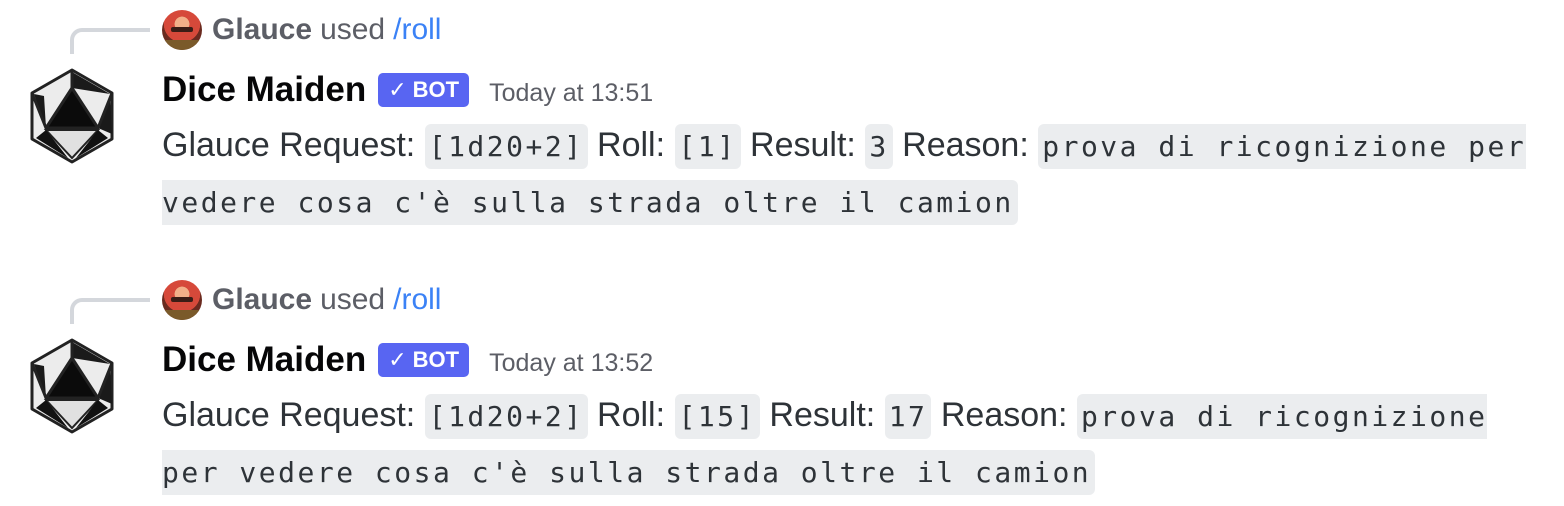 The height and width of the screenshot is (506, 1564). What do you see at coordinates (571, 90) in the screenshot?
I see `message-timestamp: Today at 13:51` at bounding box center [571, 90].